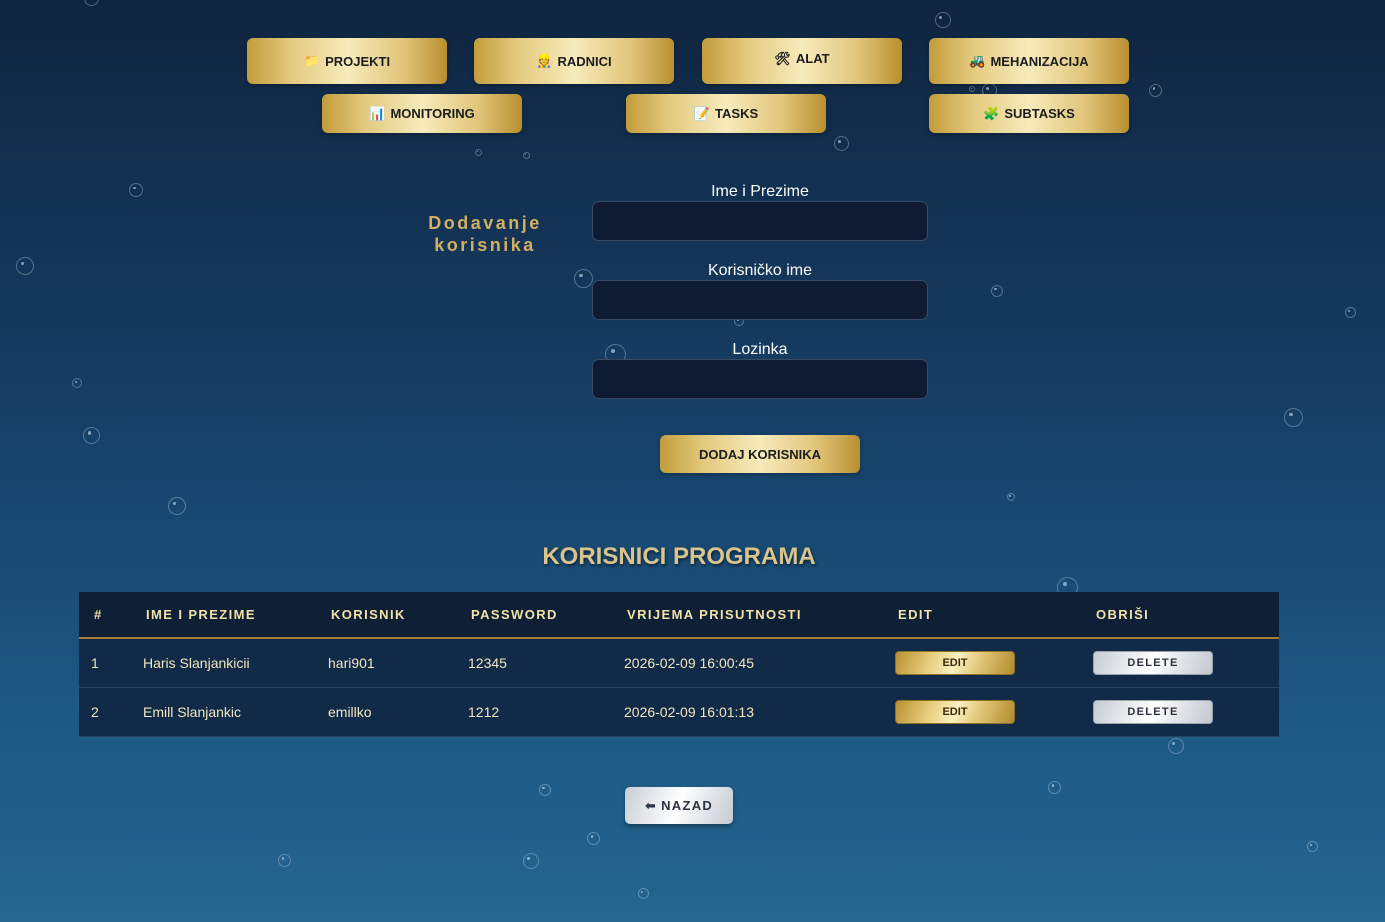 The height and width of the screenshot is (922, 1385). I want to click on cell-password: 12345, so click(487, 663).